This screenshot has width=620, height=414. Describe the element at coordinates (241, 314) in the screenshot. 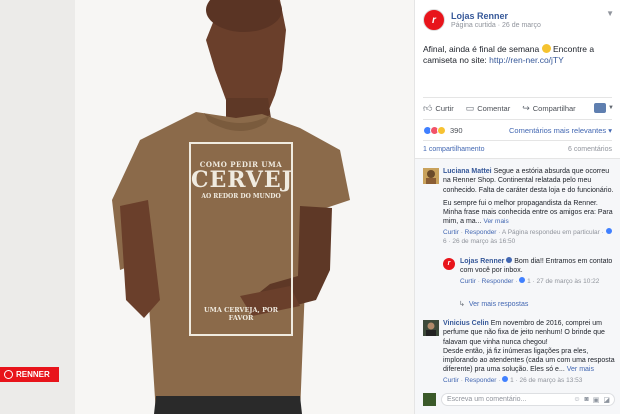

I see `shirt-print-bottom: UMA CERVEJA, POR FAVOR` at that location.